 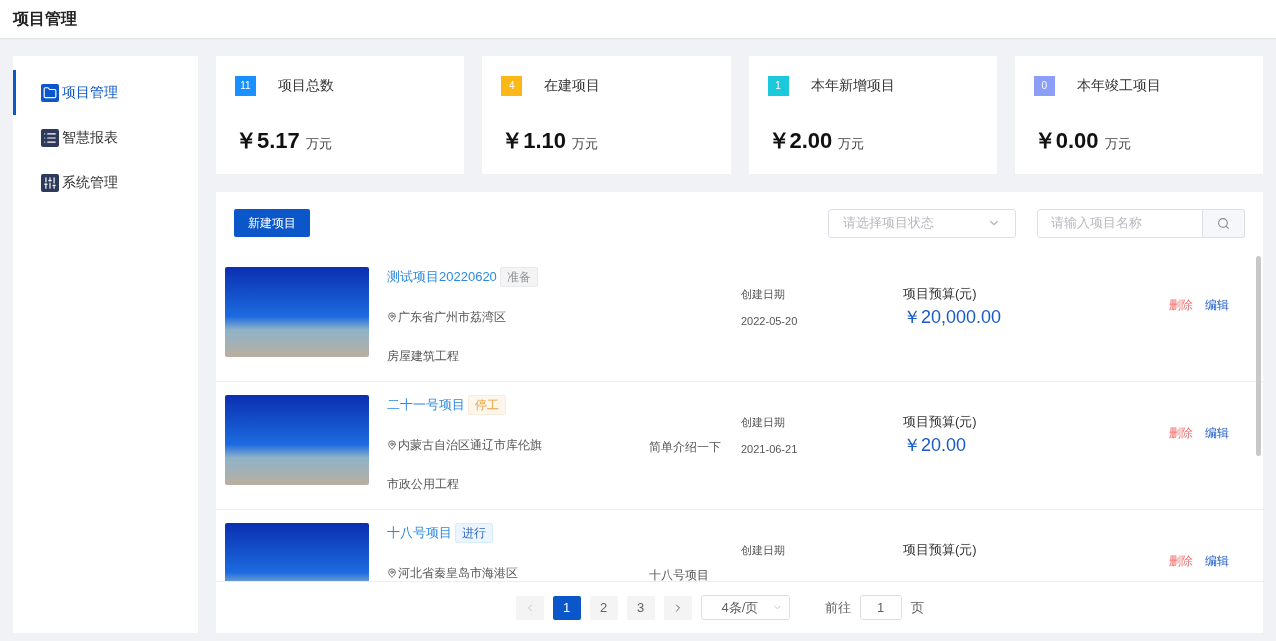 What do you see at coordinates (529, 607) in the screenshot?
I see `previous-page-button` at bounding box center [529, 607].